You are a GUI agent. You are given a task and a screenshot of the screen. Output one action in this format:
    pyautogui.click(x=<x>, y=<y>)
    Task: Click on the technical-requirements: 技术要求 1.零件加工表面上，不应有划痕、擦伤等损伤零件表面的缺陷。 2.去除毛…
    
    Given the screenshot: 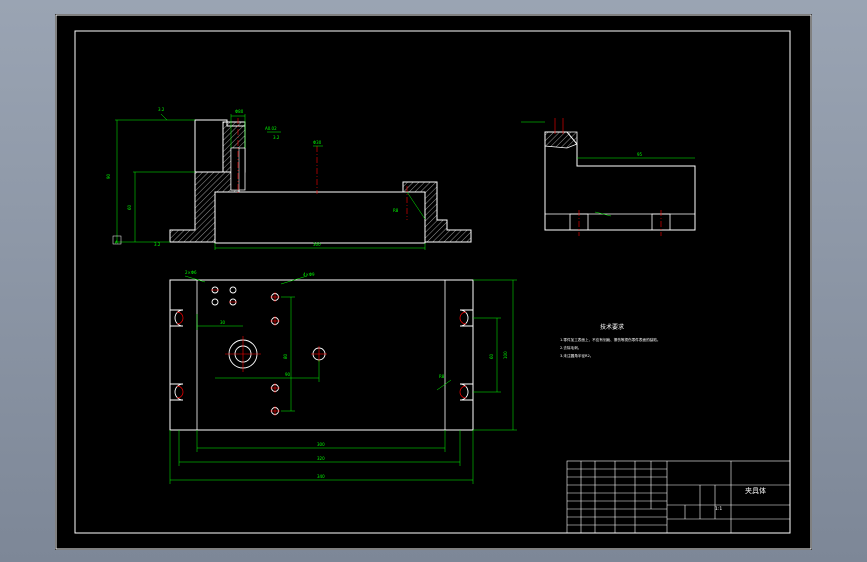 What is the action you would take?
    pyautogui.click(x=650, y=342)
    